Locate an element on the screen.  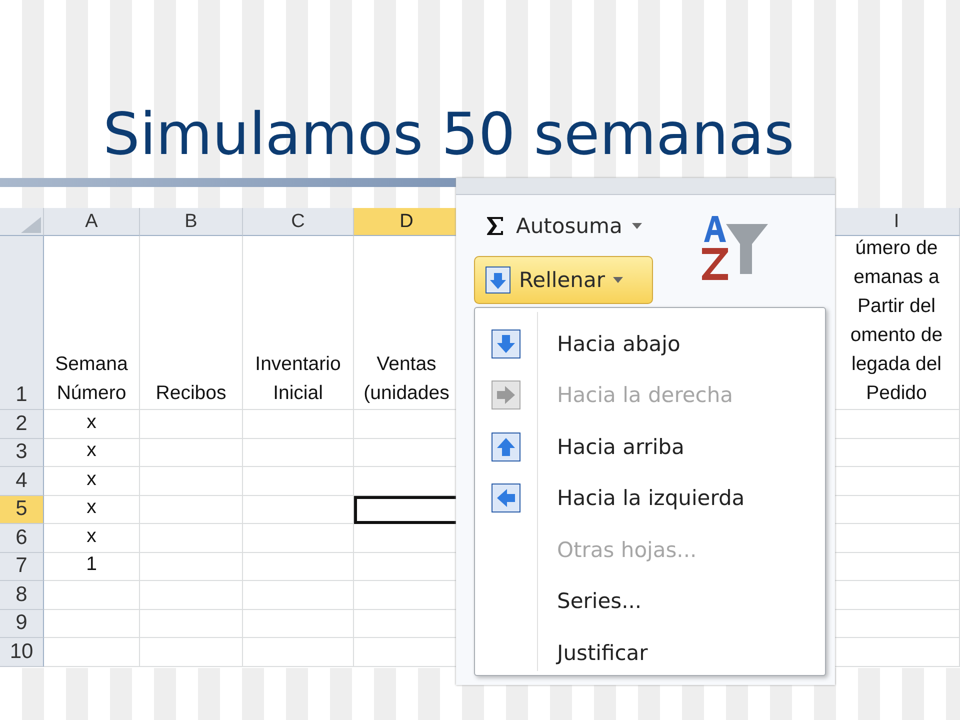
row-header: 3 is located at coordinates (22, 452).